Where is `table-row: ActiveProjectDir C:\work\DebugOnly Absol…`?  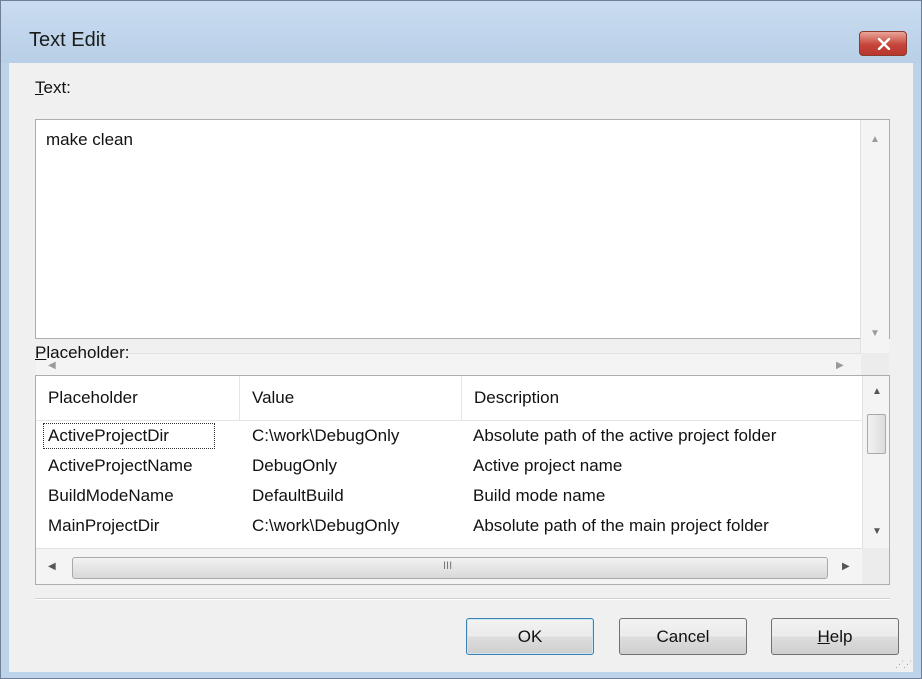
table-row: ActiveProjectDir C:\work\DebugOnly Absol… is located at coordinates (449, 436).